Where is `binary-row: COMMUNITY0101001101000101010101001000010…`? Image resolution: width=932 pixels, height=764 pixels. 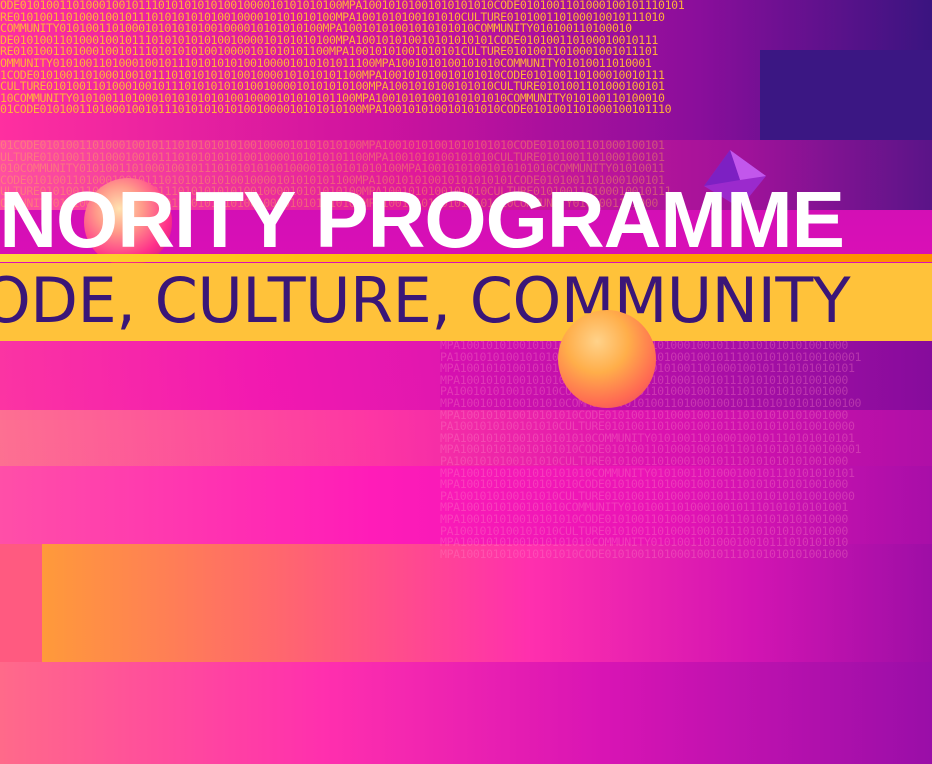
binary-row: COMMUNITY0101001101000101010101001000010… is located at coordinates (316, 29).